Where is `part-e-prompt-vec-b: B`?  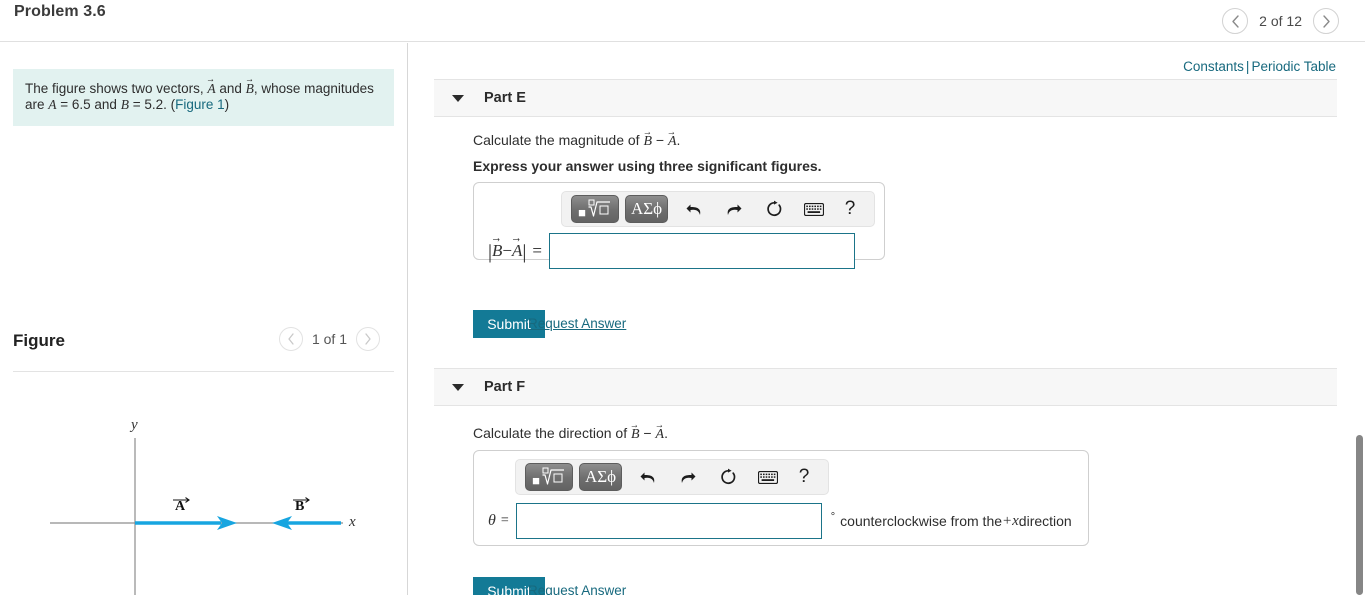
part-e-prompt-vec-b: B is located at coordinates (647, 142).